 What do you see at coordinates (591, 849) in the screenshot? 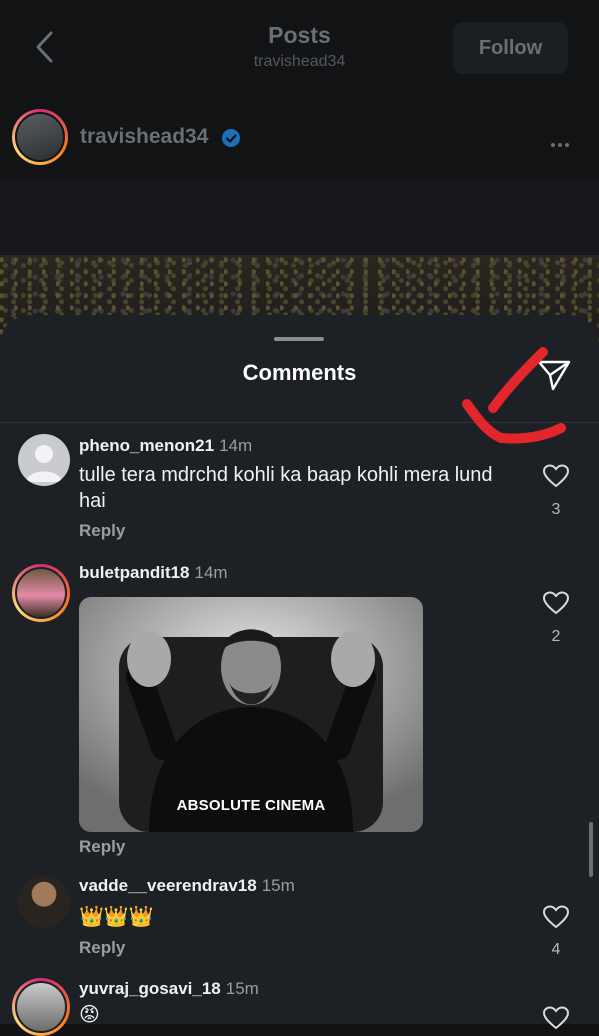
I see `scrollbar` at bounding box center [591, 849].